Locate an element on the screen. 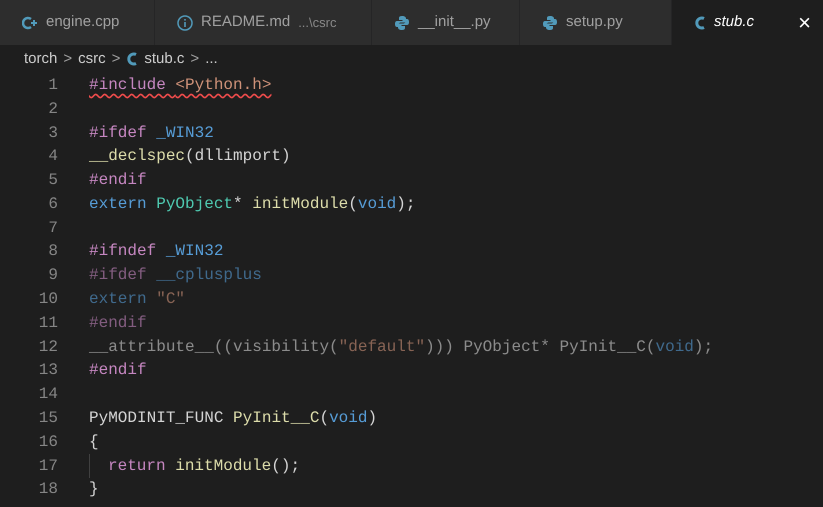  code-line: } is located at coordinates (94, 489).